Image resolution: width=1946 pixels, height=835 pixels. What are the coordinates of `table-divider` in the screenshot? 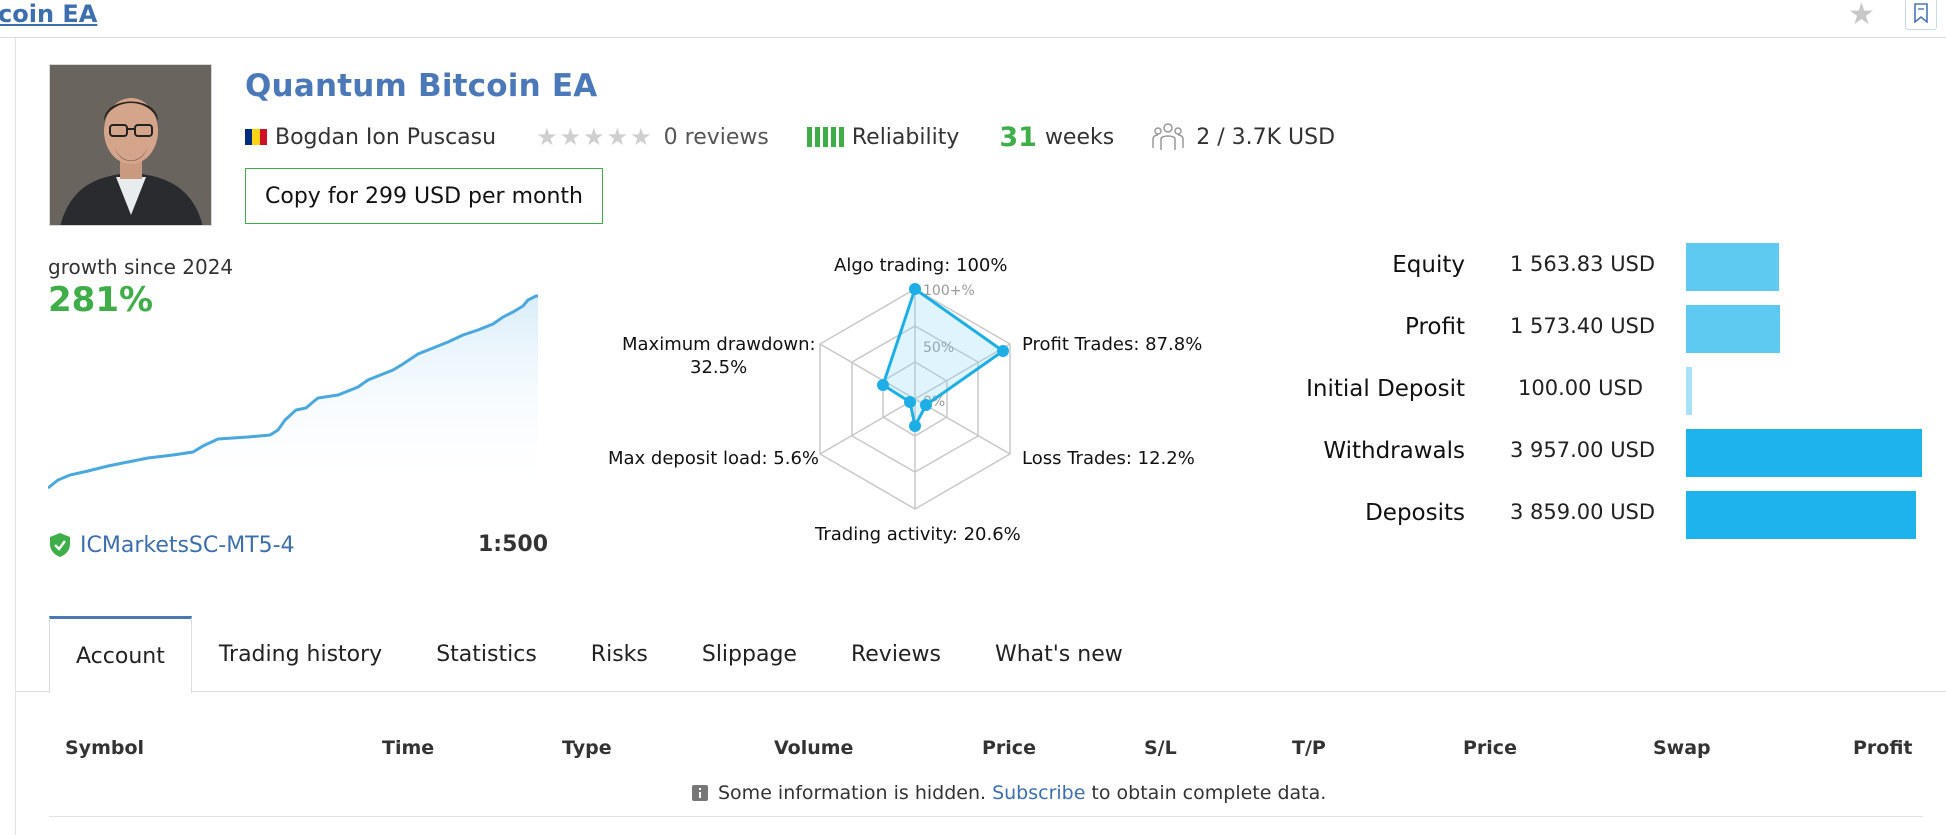 It's located at (986, 816).